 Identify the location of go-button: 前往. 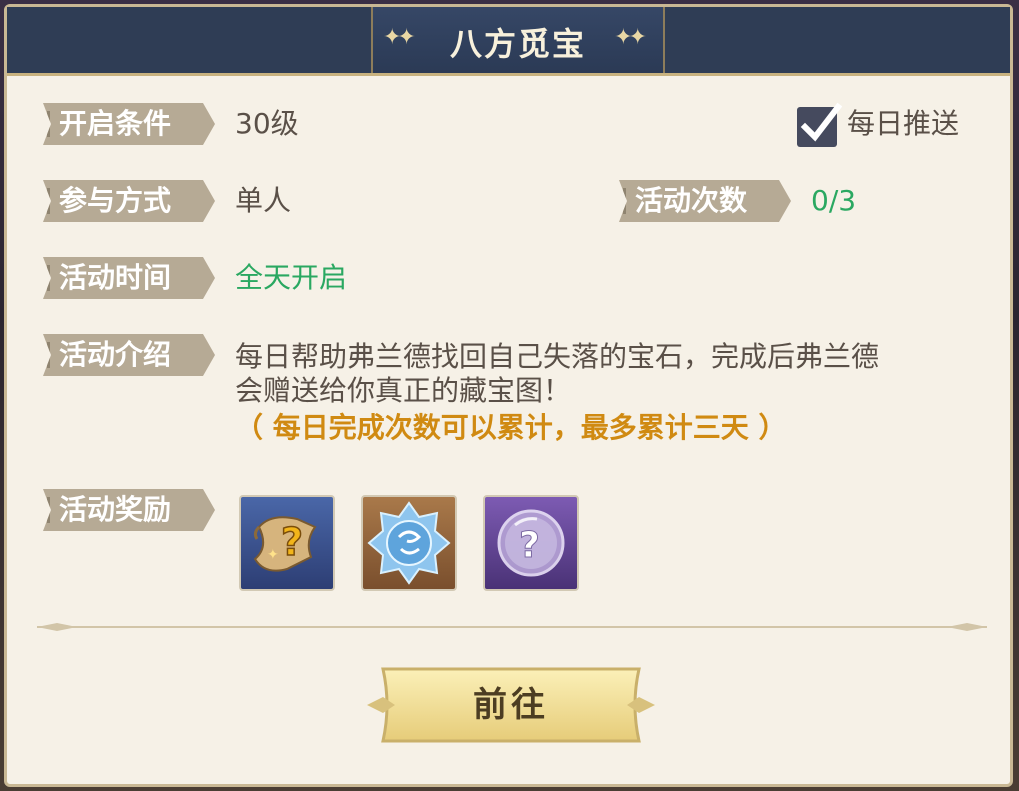
(511, 705).